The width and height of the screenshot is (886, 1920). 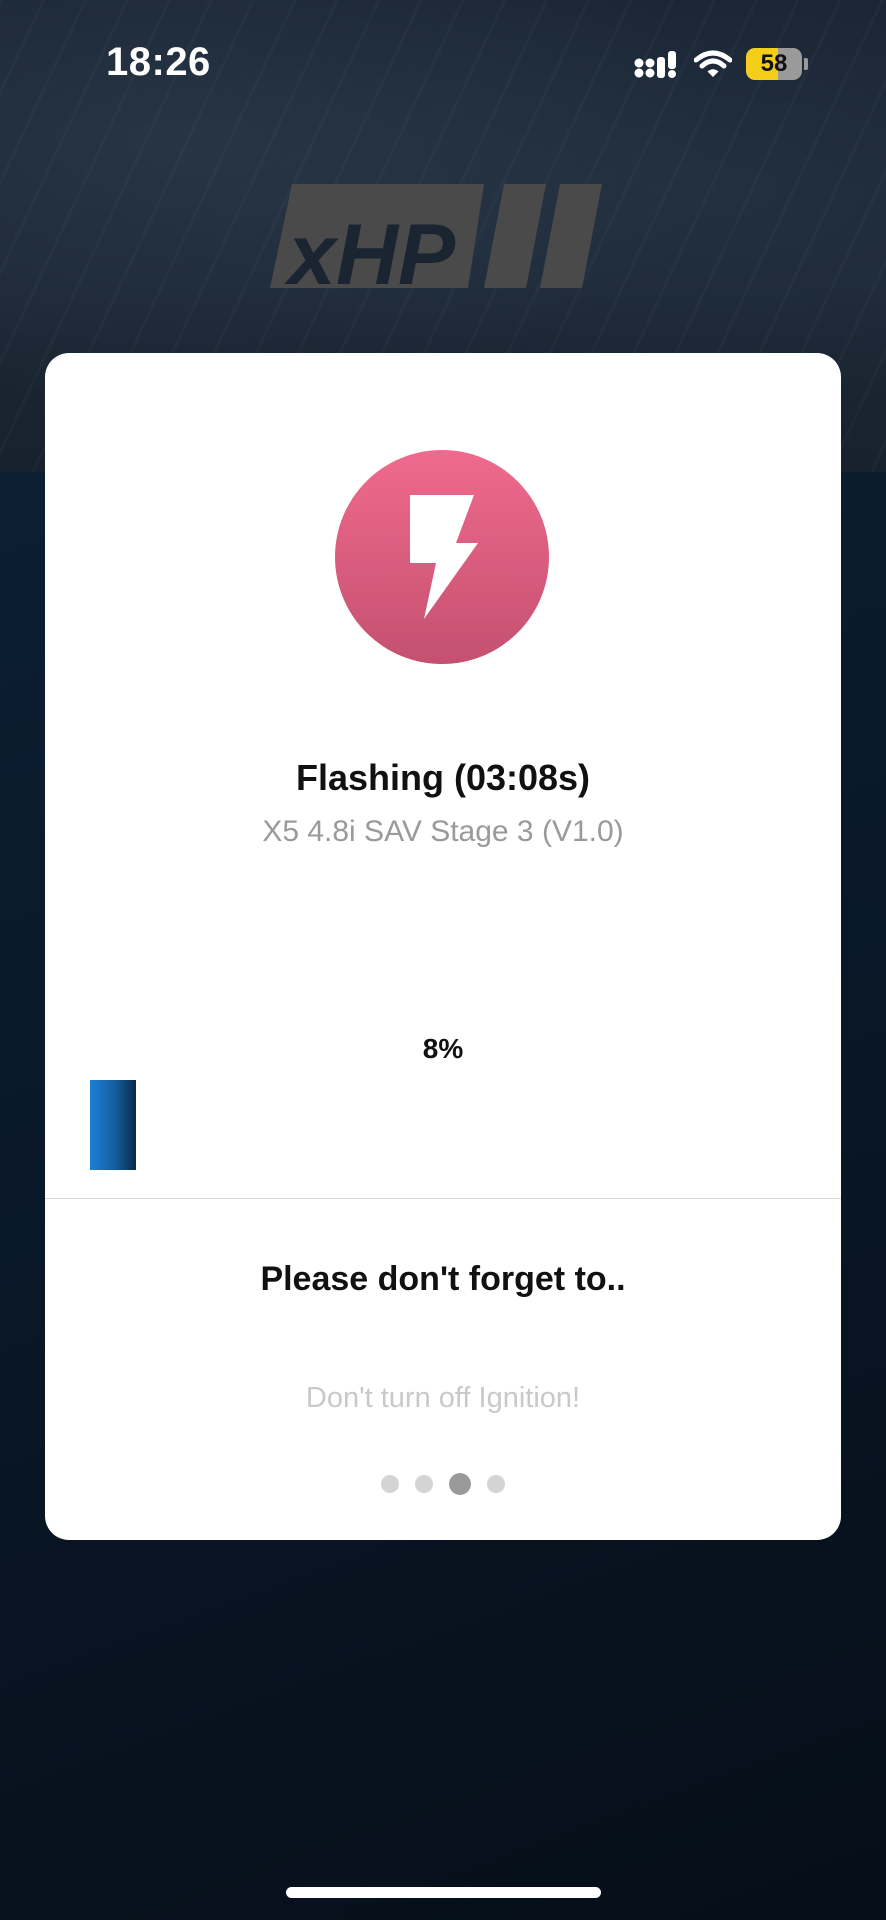 I want to click on status-icons: 58, so click(x=721, y=64).